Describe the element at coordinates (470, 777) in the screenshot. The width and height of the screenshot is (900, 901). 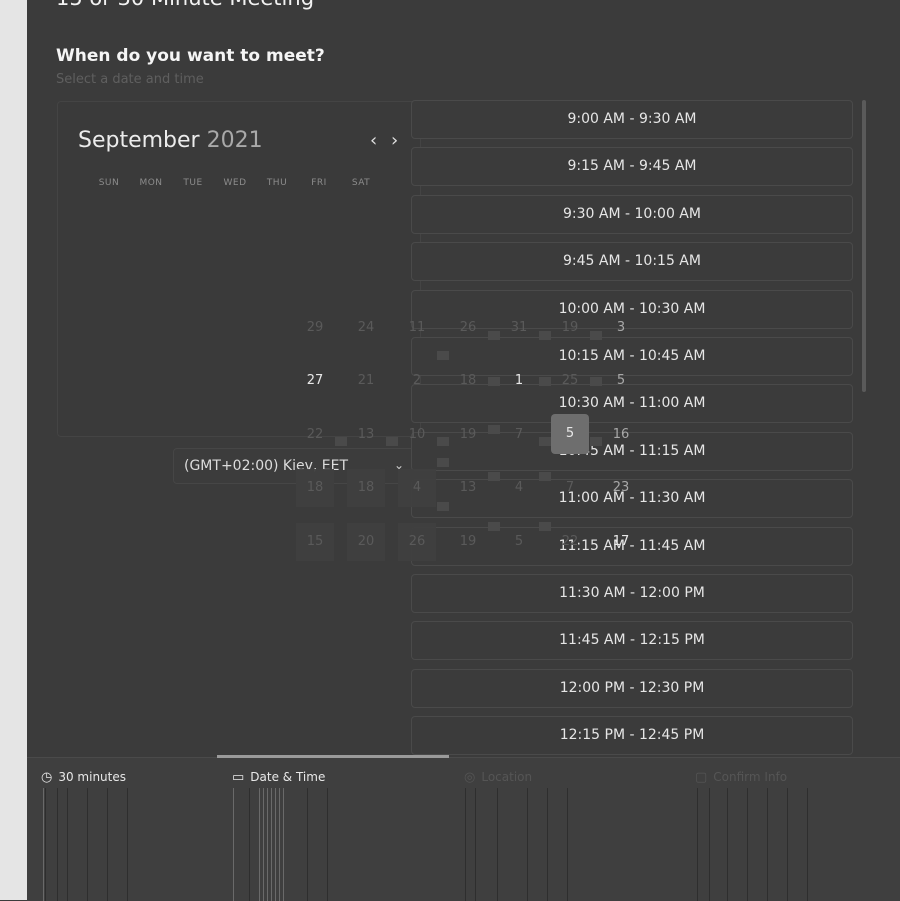
I see `location-pin-icon: ◎` at that location.